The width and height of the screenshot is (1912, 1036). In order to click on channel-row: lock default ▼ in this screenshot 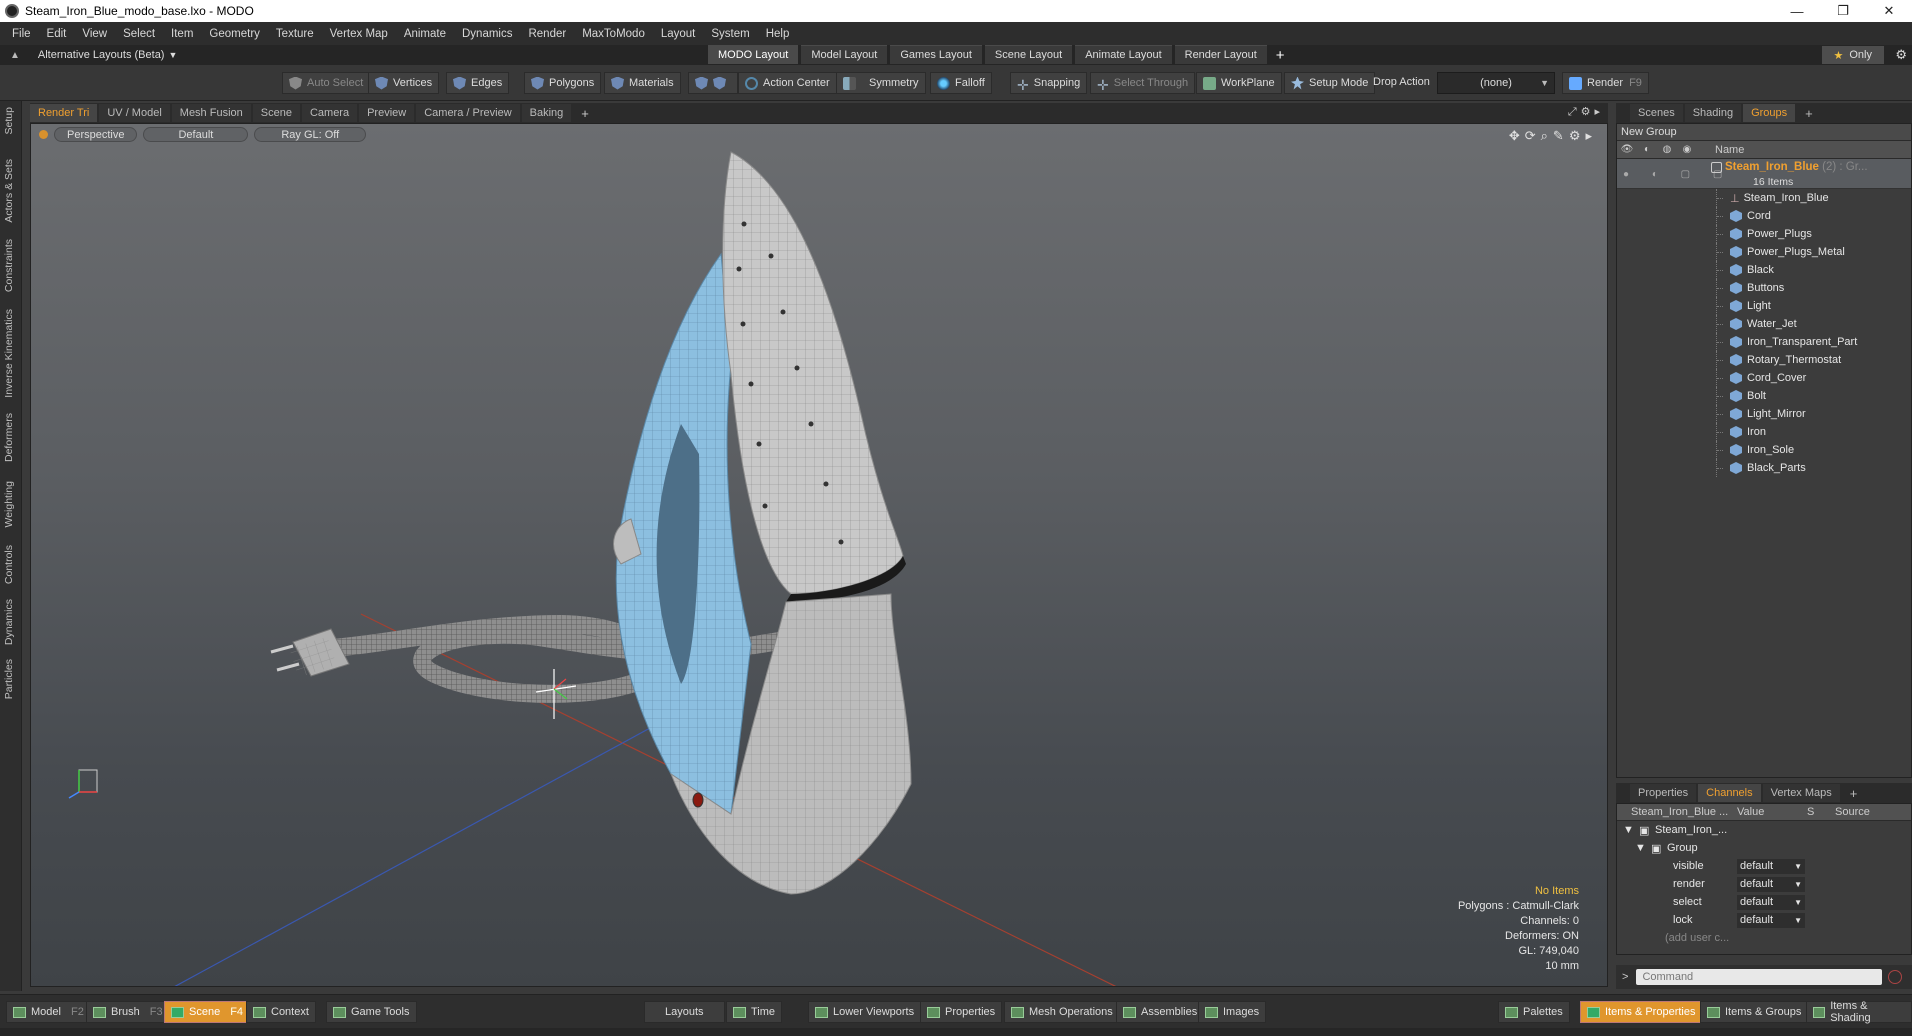, I will do `click(1764, 920)`.